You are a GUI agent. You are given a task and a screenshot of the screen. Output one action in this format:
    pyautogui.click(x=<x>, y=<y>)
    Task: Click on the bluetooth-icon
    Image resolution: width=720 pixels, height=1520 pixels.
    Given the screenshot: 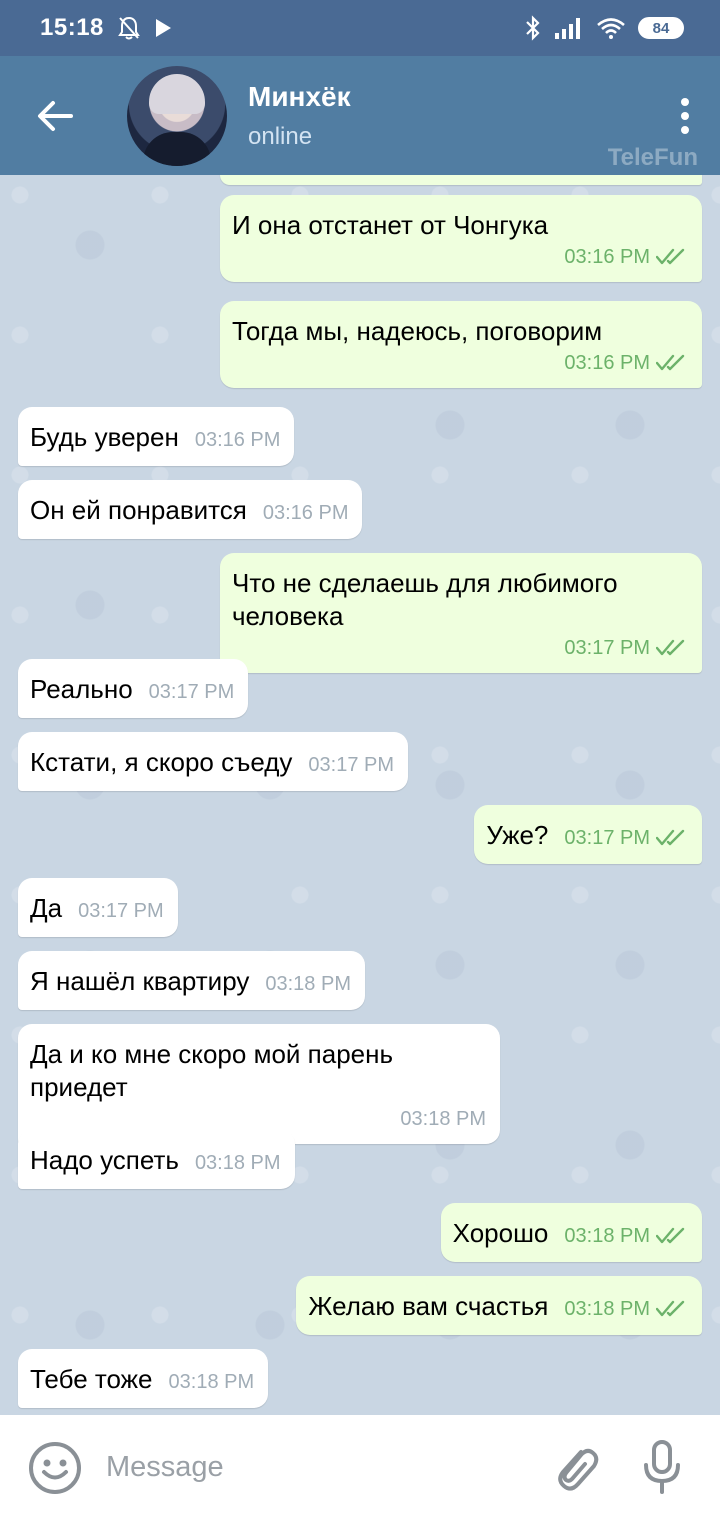 What is the action you would take?
    pyautogui.click(x=533, y=28)
    